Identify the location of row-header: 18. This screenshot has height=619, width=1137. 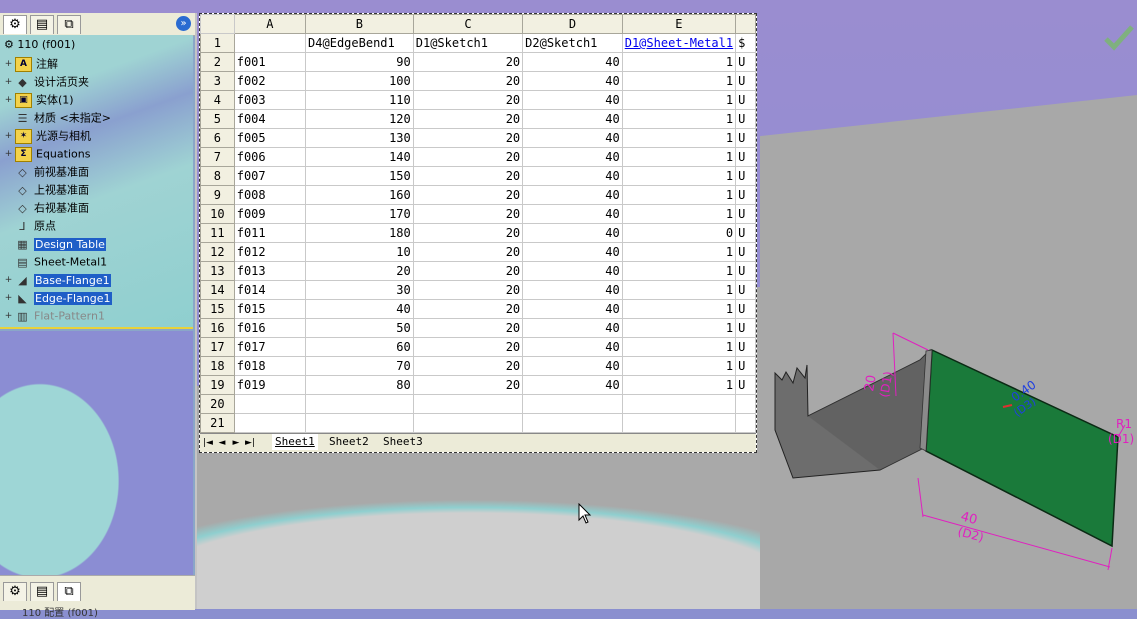
(217, 366).